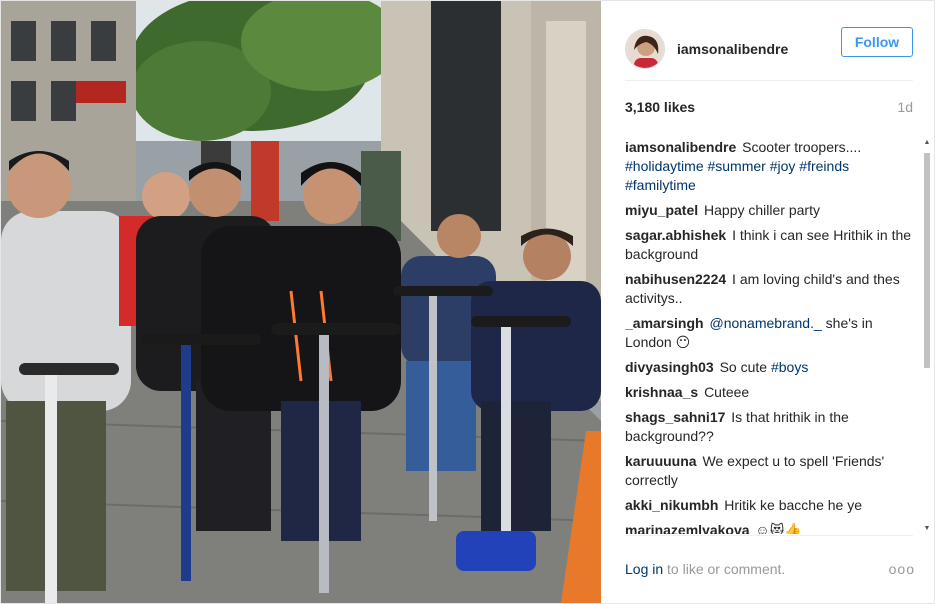 The height and width of the screenshot is (604, 935). I want to click on comment-username: miyu_patel, so click(661, 210).